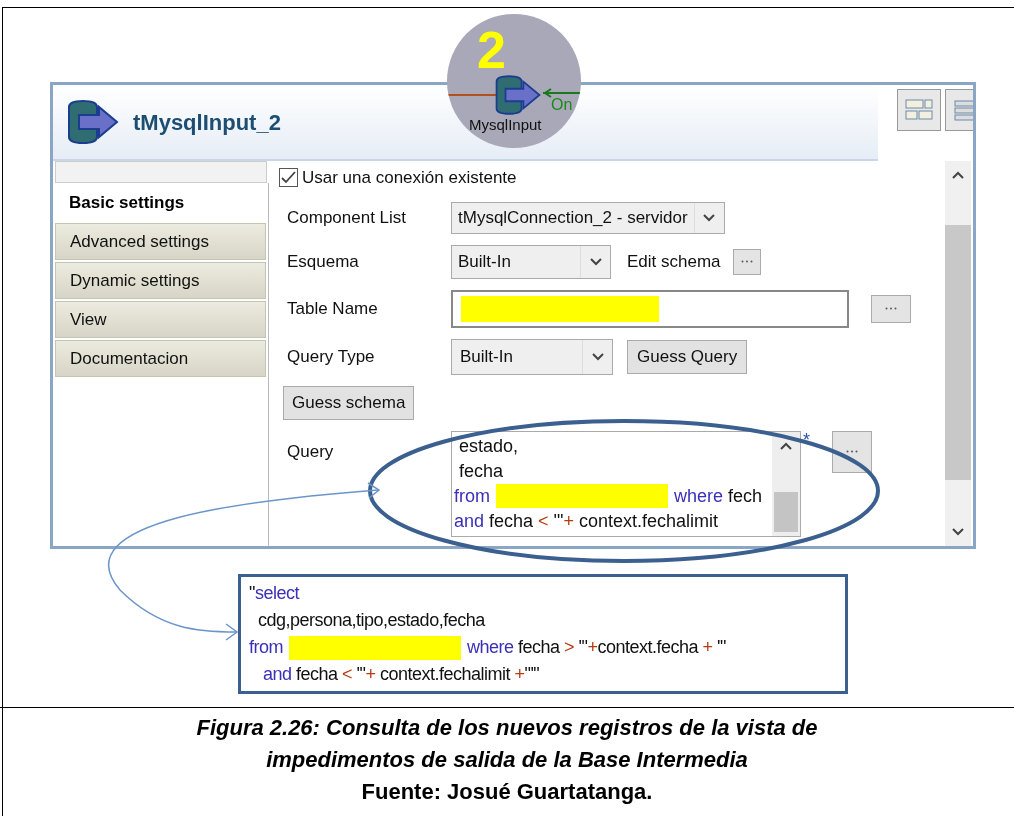 This screenshot has width=1014, height=816. I want to click on field-label: Query Type, so click(331, 356).